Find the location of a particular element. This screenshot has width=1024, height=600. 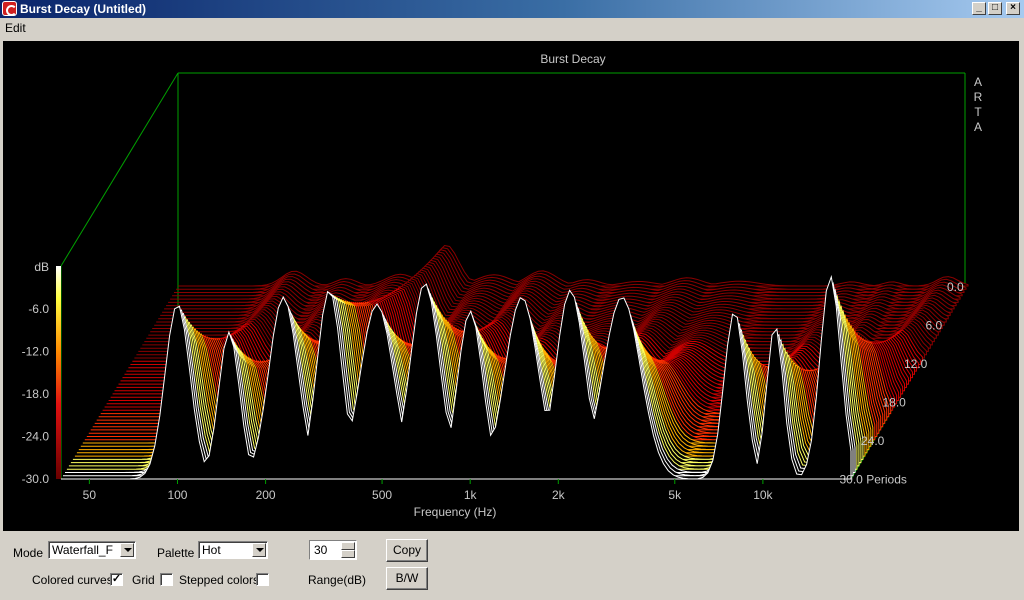

minimize-button: _ is located at coordinates (979, 8).